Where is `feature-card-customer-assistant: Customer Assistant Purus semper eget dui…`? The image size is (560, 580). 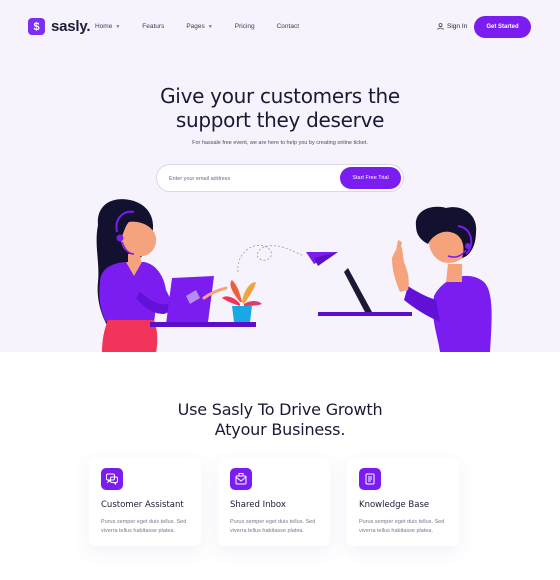
feature-card-customer-assistant: Customer Assistant Purus semper eget dui… is located at coordinates (145, 502).